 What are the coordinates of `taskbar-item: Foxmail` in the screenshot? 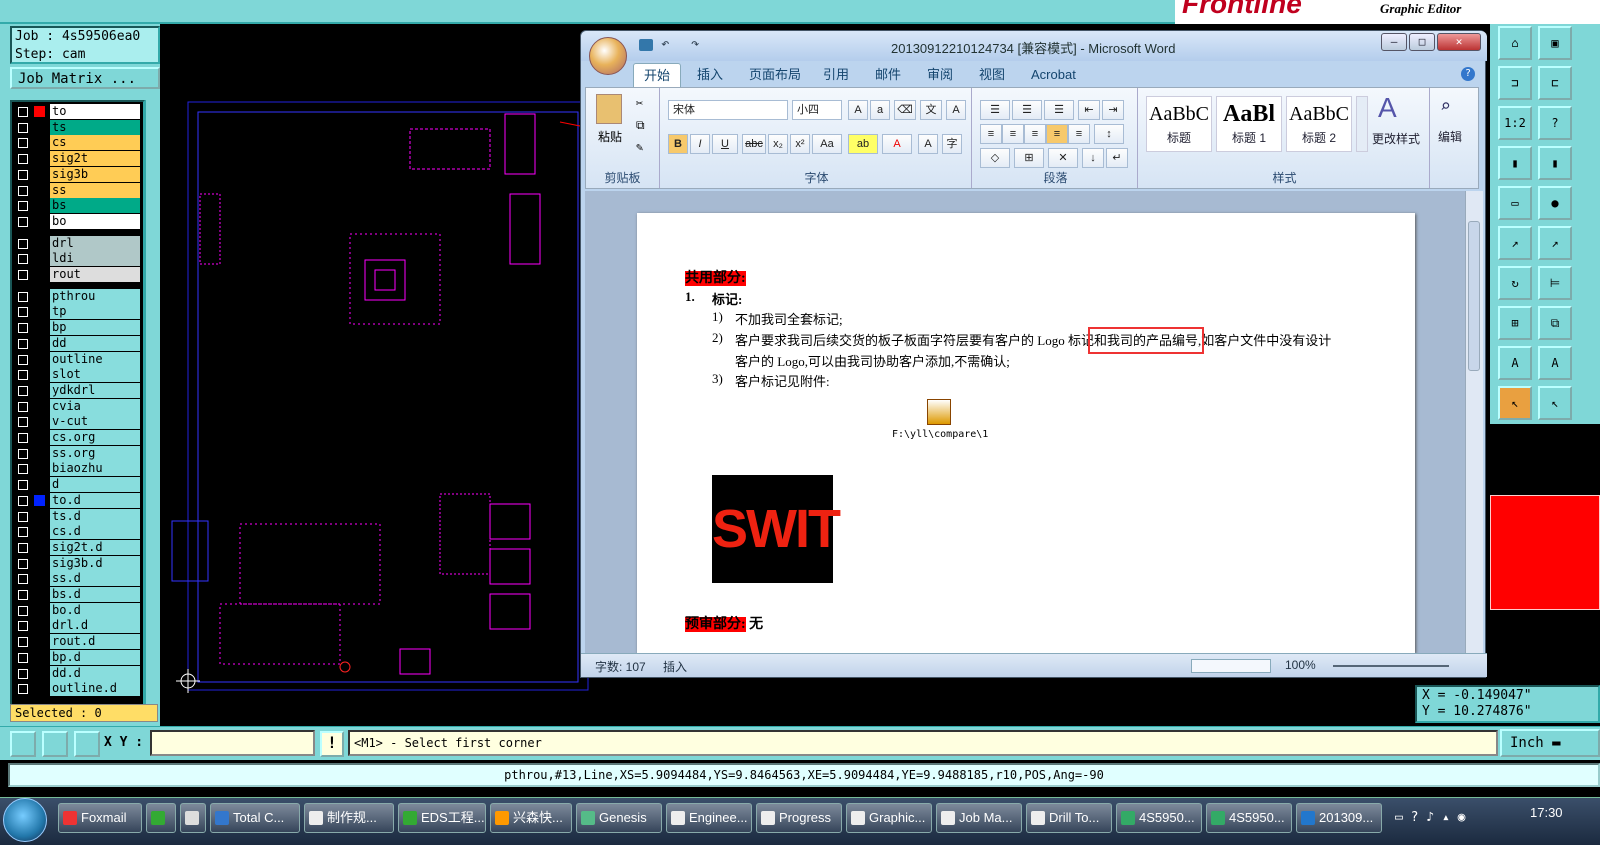 It's located at (100, 818).